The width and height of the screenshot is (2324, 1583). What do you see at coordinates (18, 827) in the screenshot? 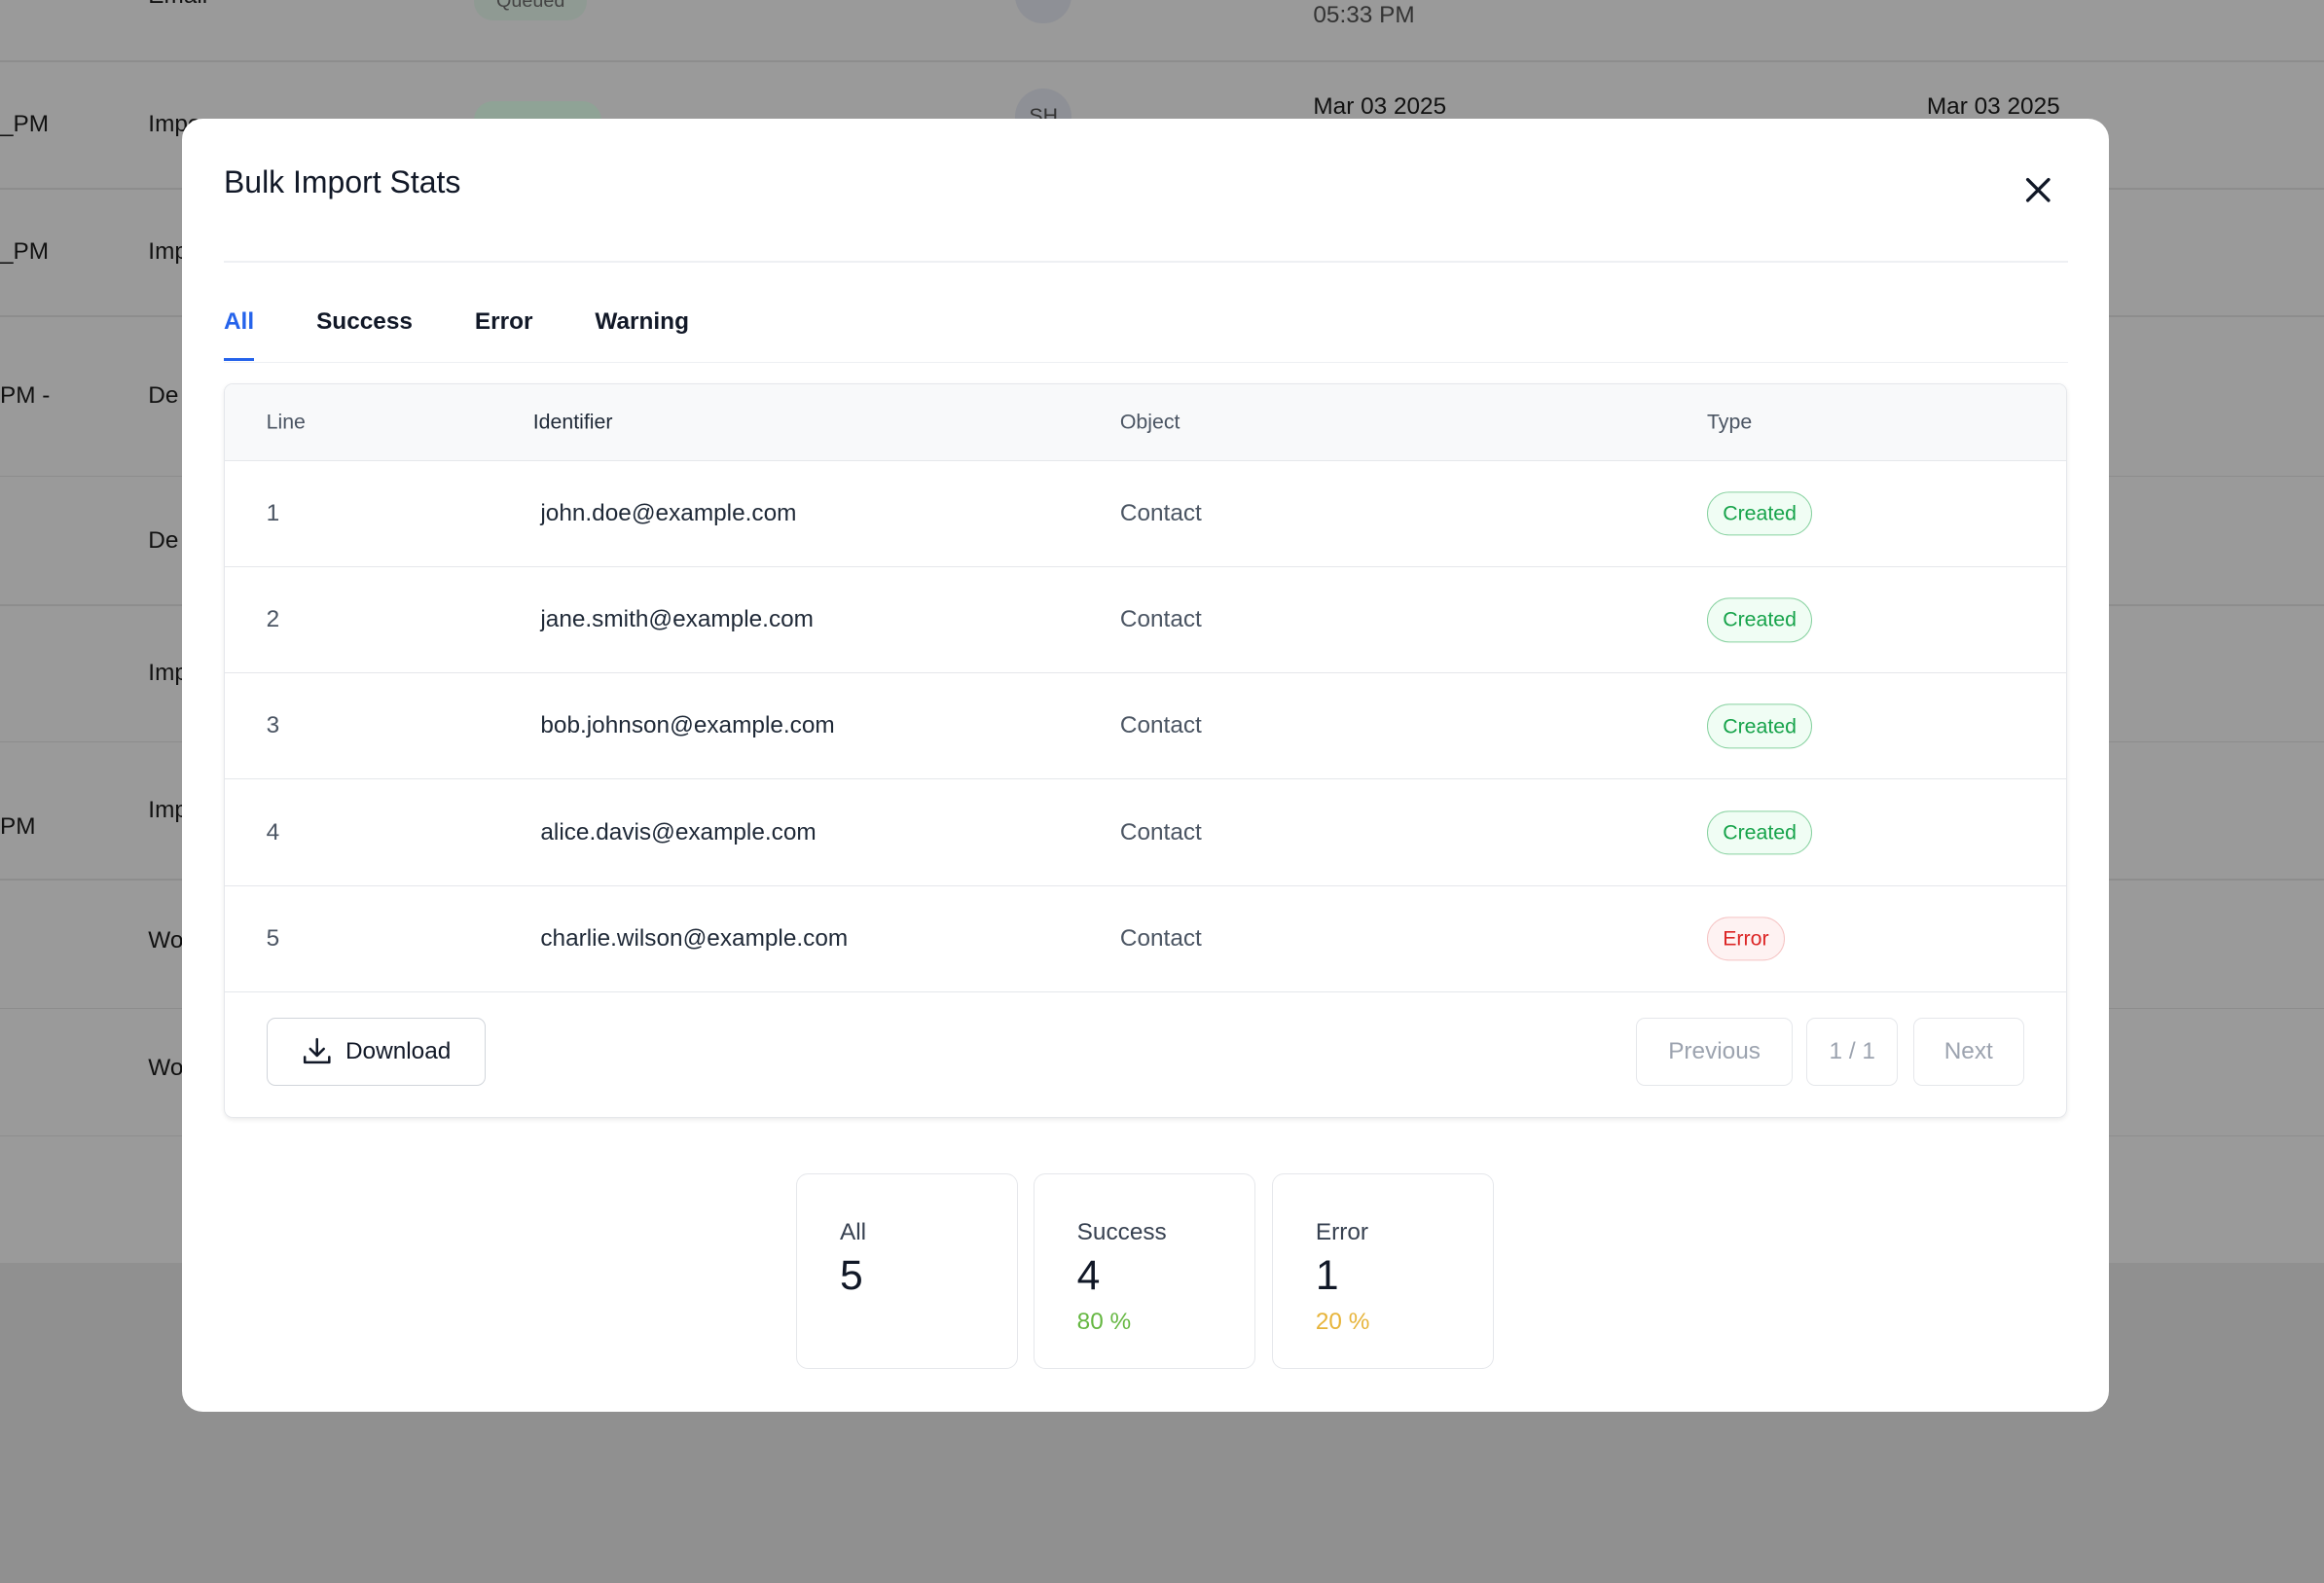
I see `bg-time: PM` at bounding box center [18, 827].